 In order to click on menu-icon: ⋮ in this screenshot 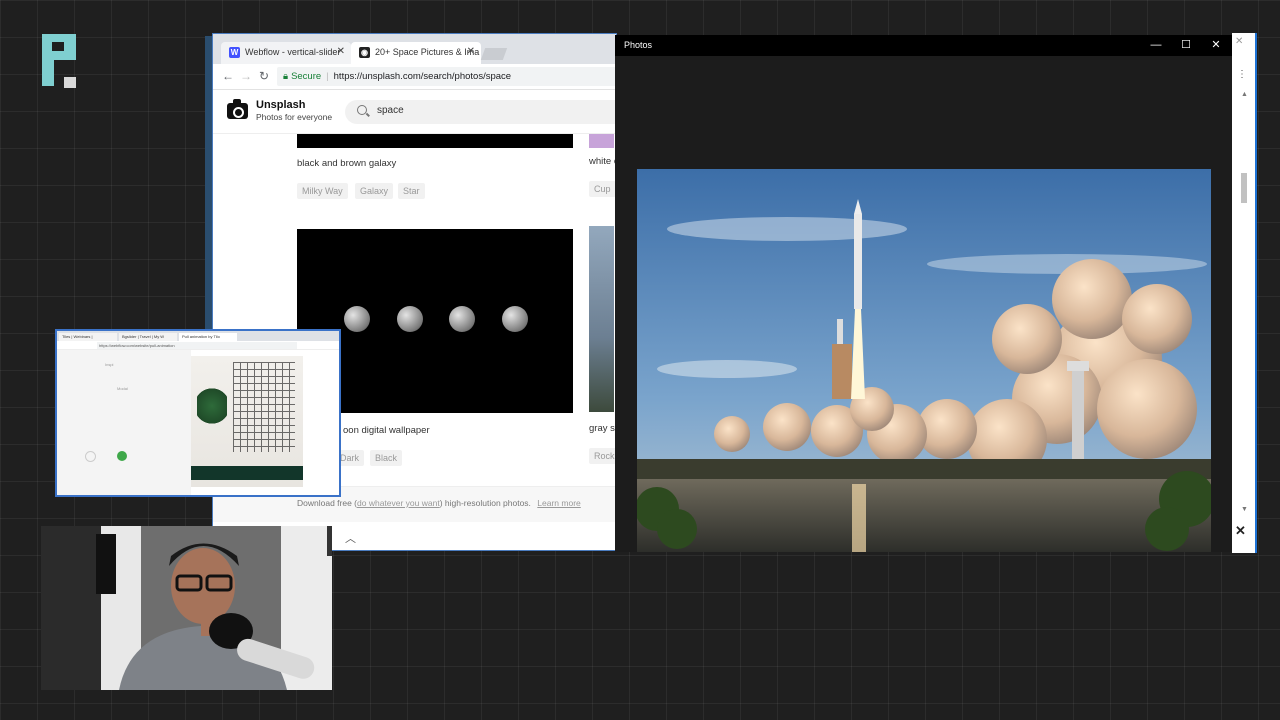, I will do `click(1242, 74)`.